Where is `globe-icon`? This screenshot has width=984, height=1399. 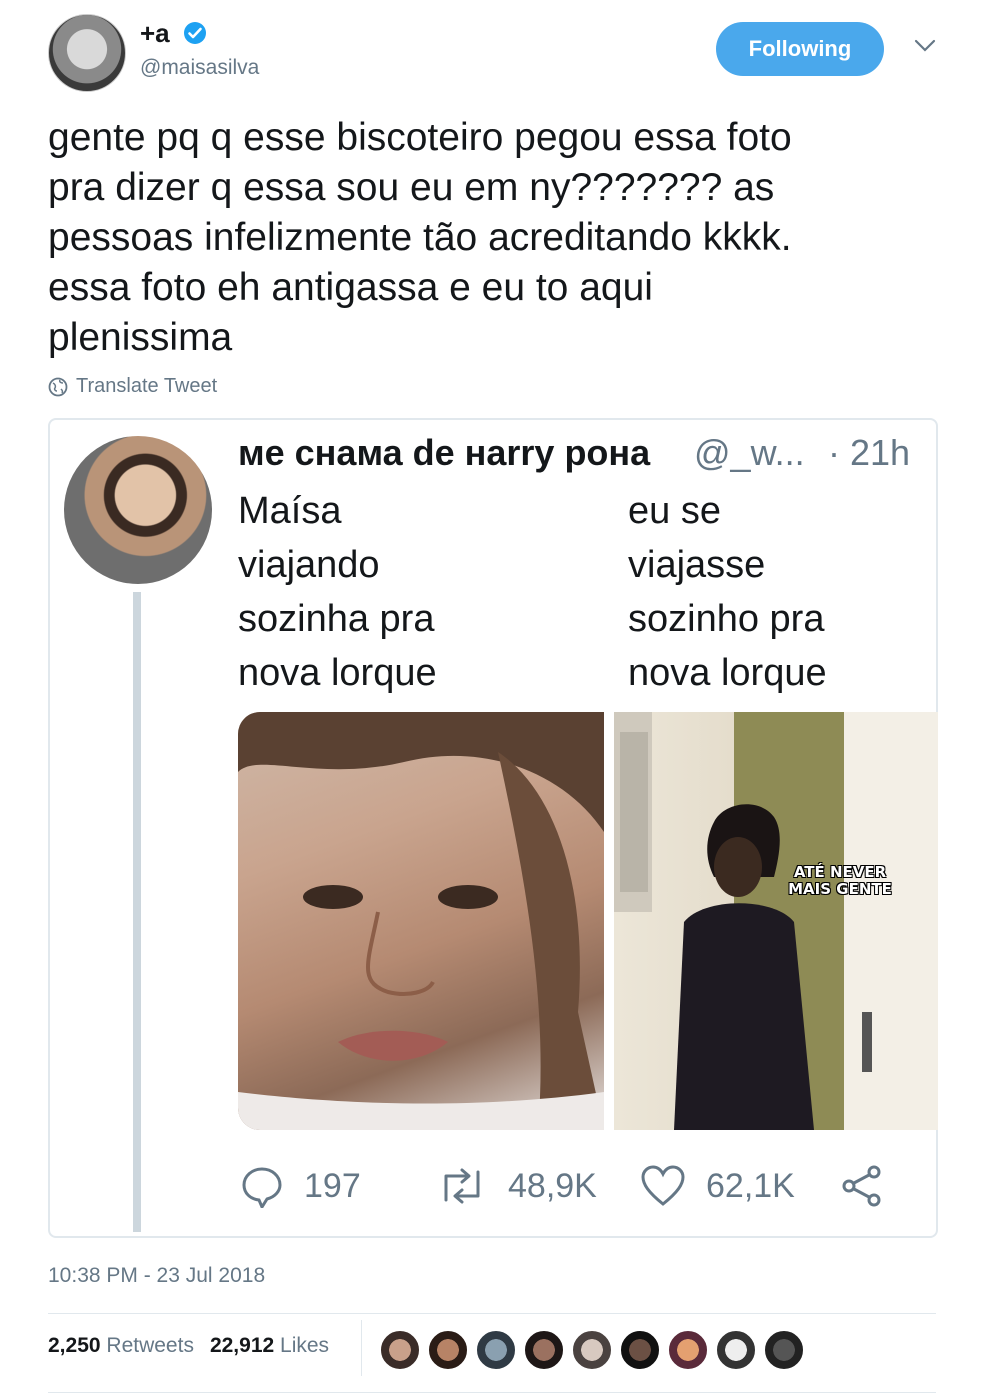 globe-icon is located at coordinates (58, 386).